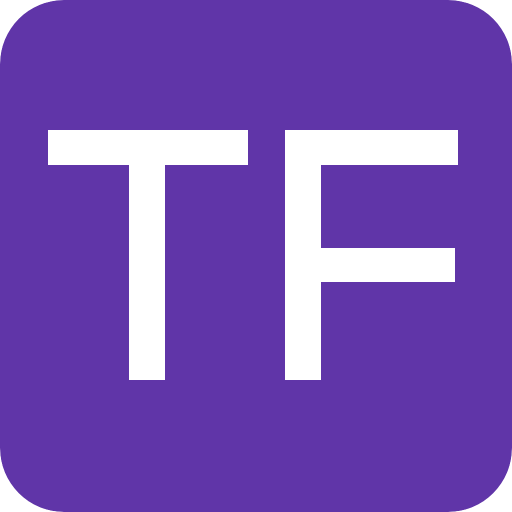 The width and height of the screenshot is (512, 512). I want to click on letter-f-middle-arm, so click(370, 265).